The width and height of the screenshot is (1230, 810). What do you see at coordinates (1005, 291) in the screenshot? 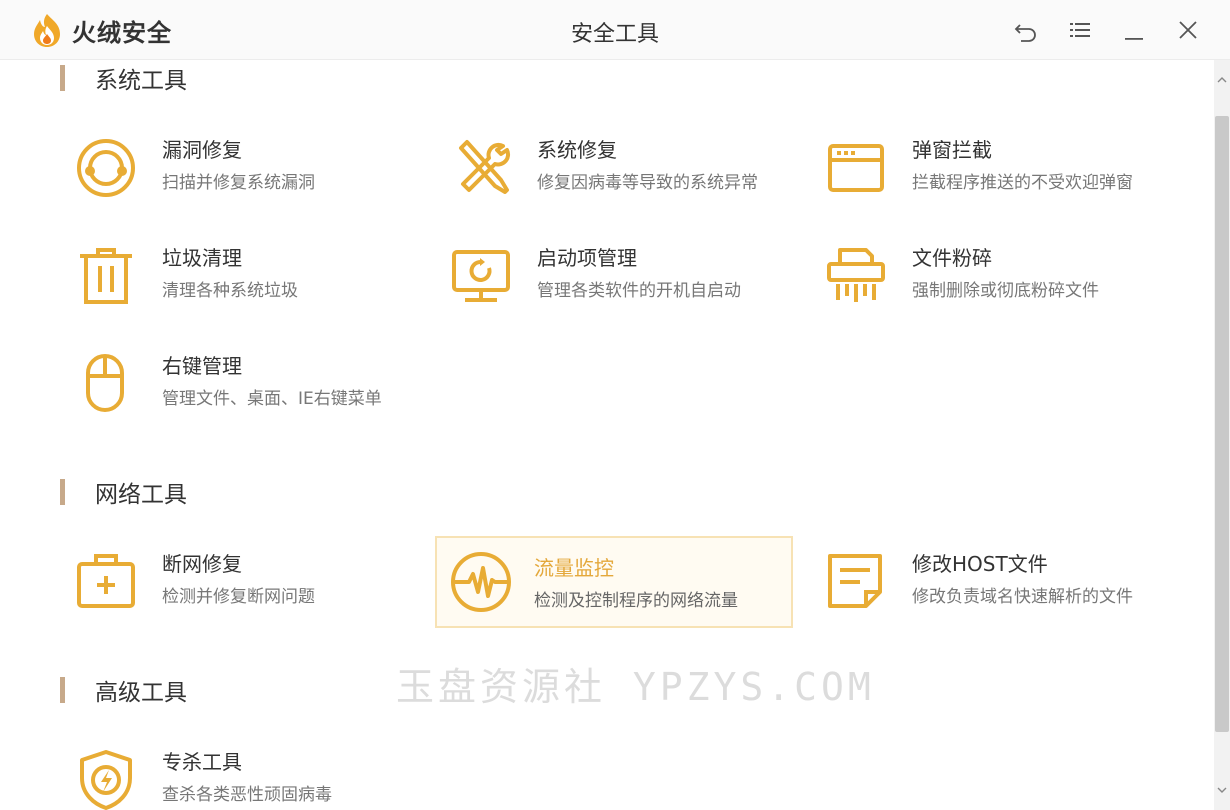
I see `tool-desc: 强制删除或彻底粉碎文件` at bounding box center [1005, 291].